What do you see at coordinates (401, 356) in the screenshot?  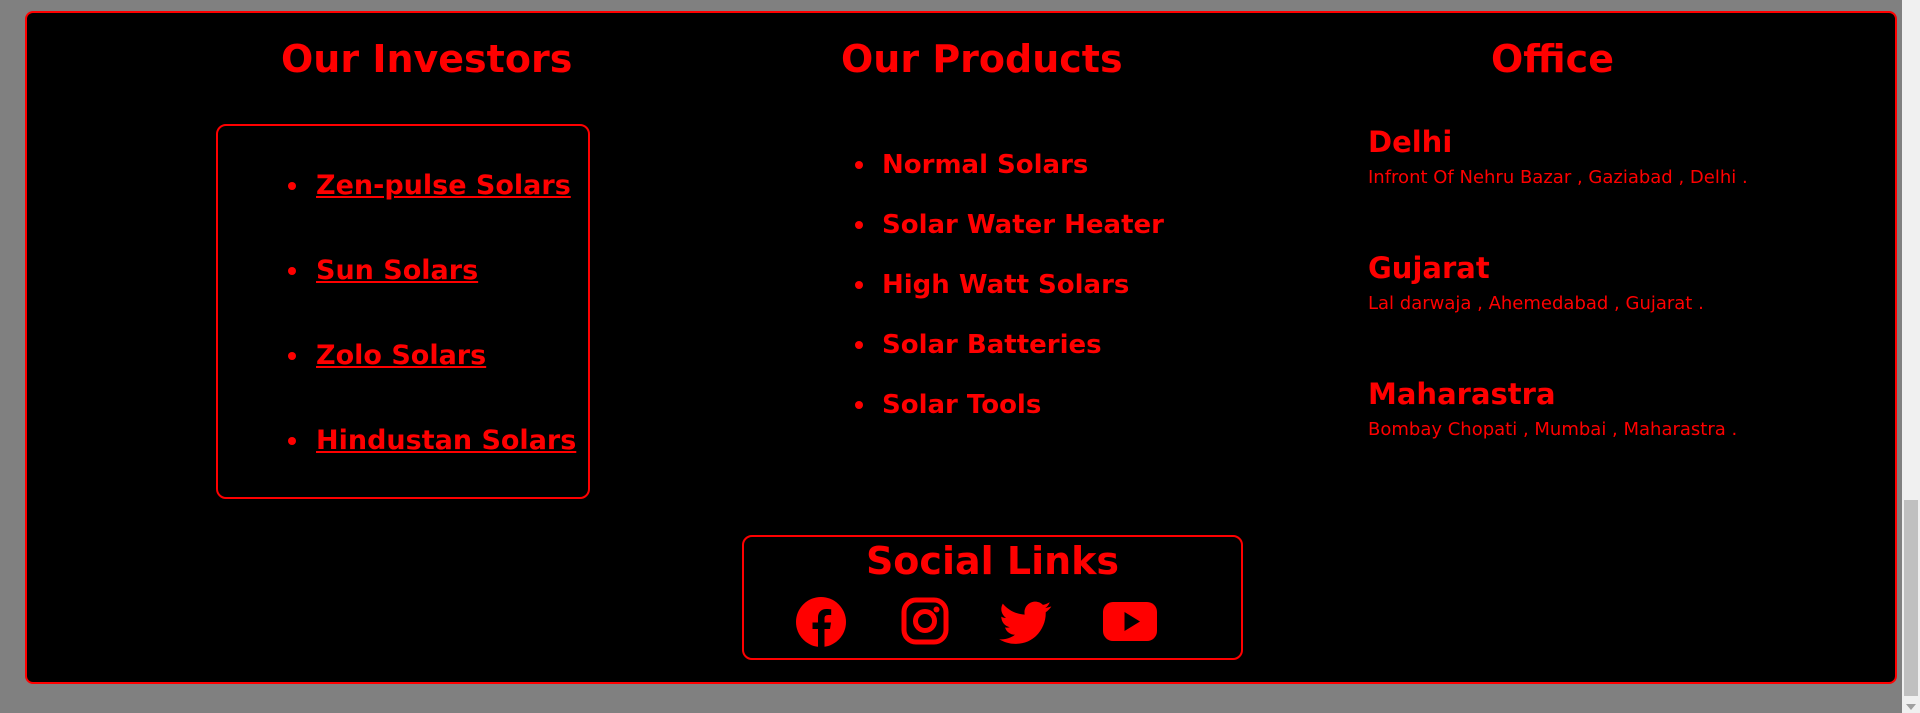 I see `investor-link-zolo: Zolo Solars` at bounding box center [401, 356].